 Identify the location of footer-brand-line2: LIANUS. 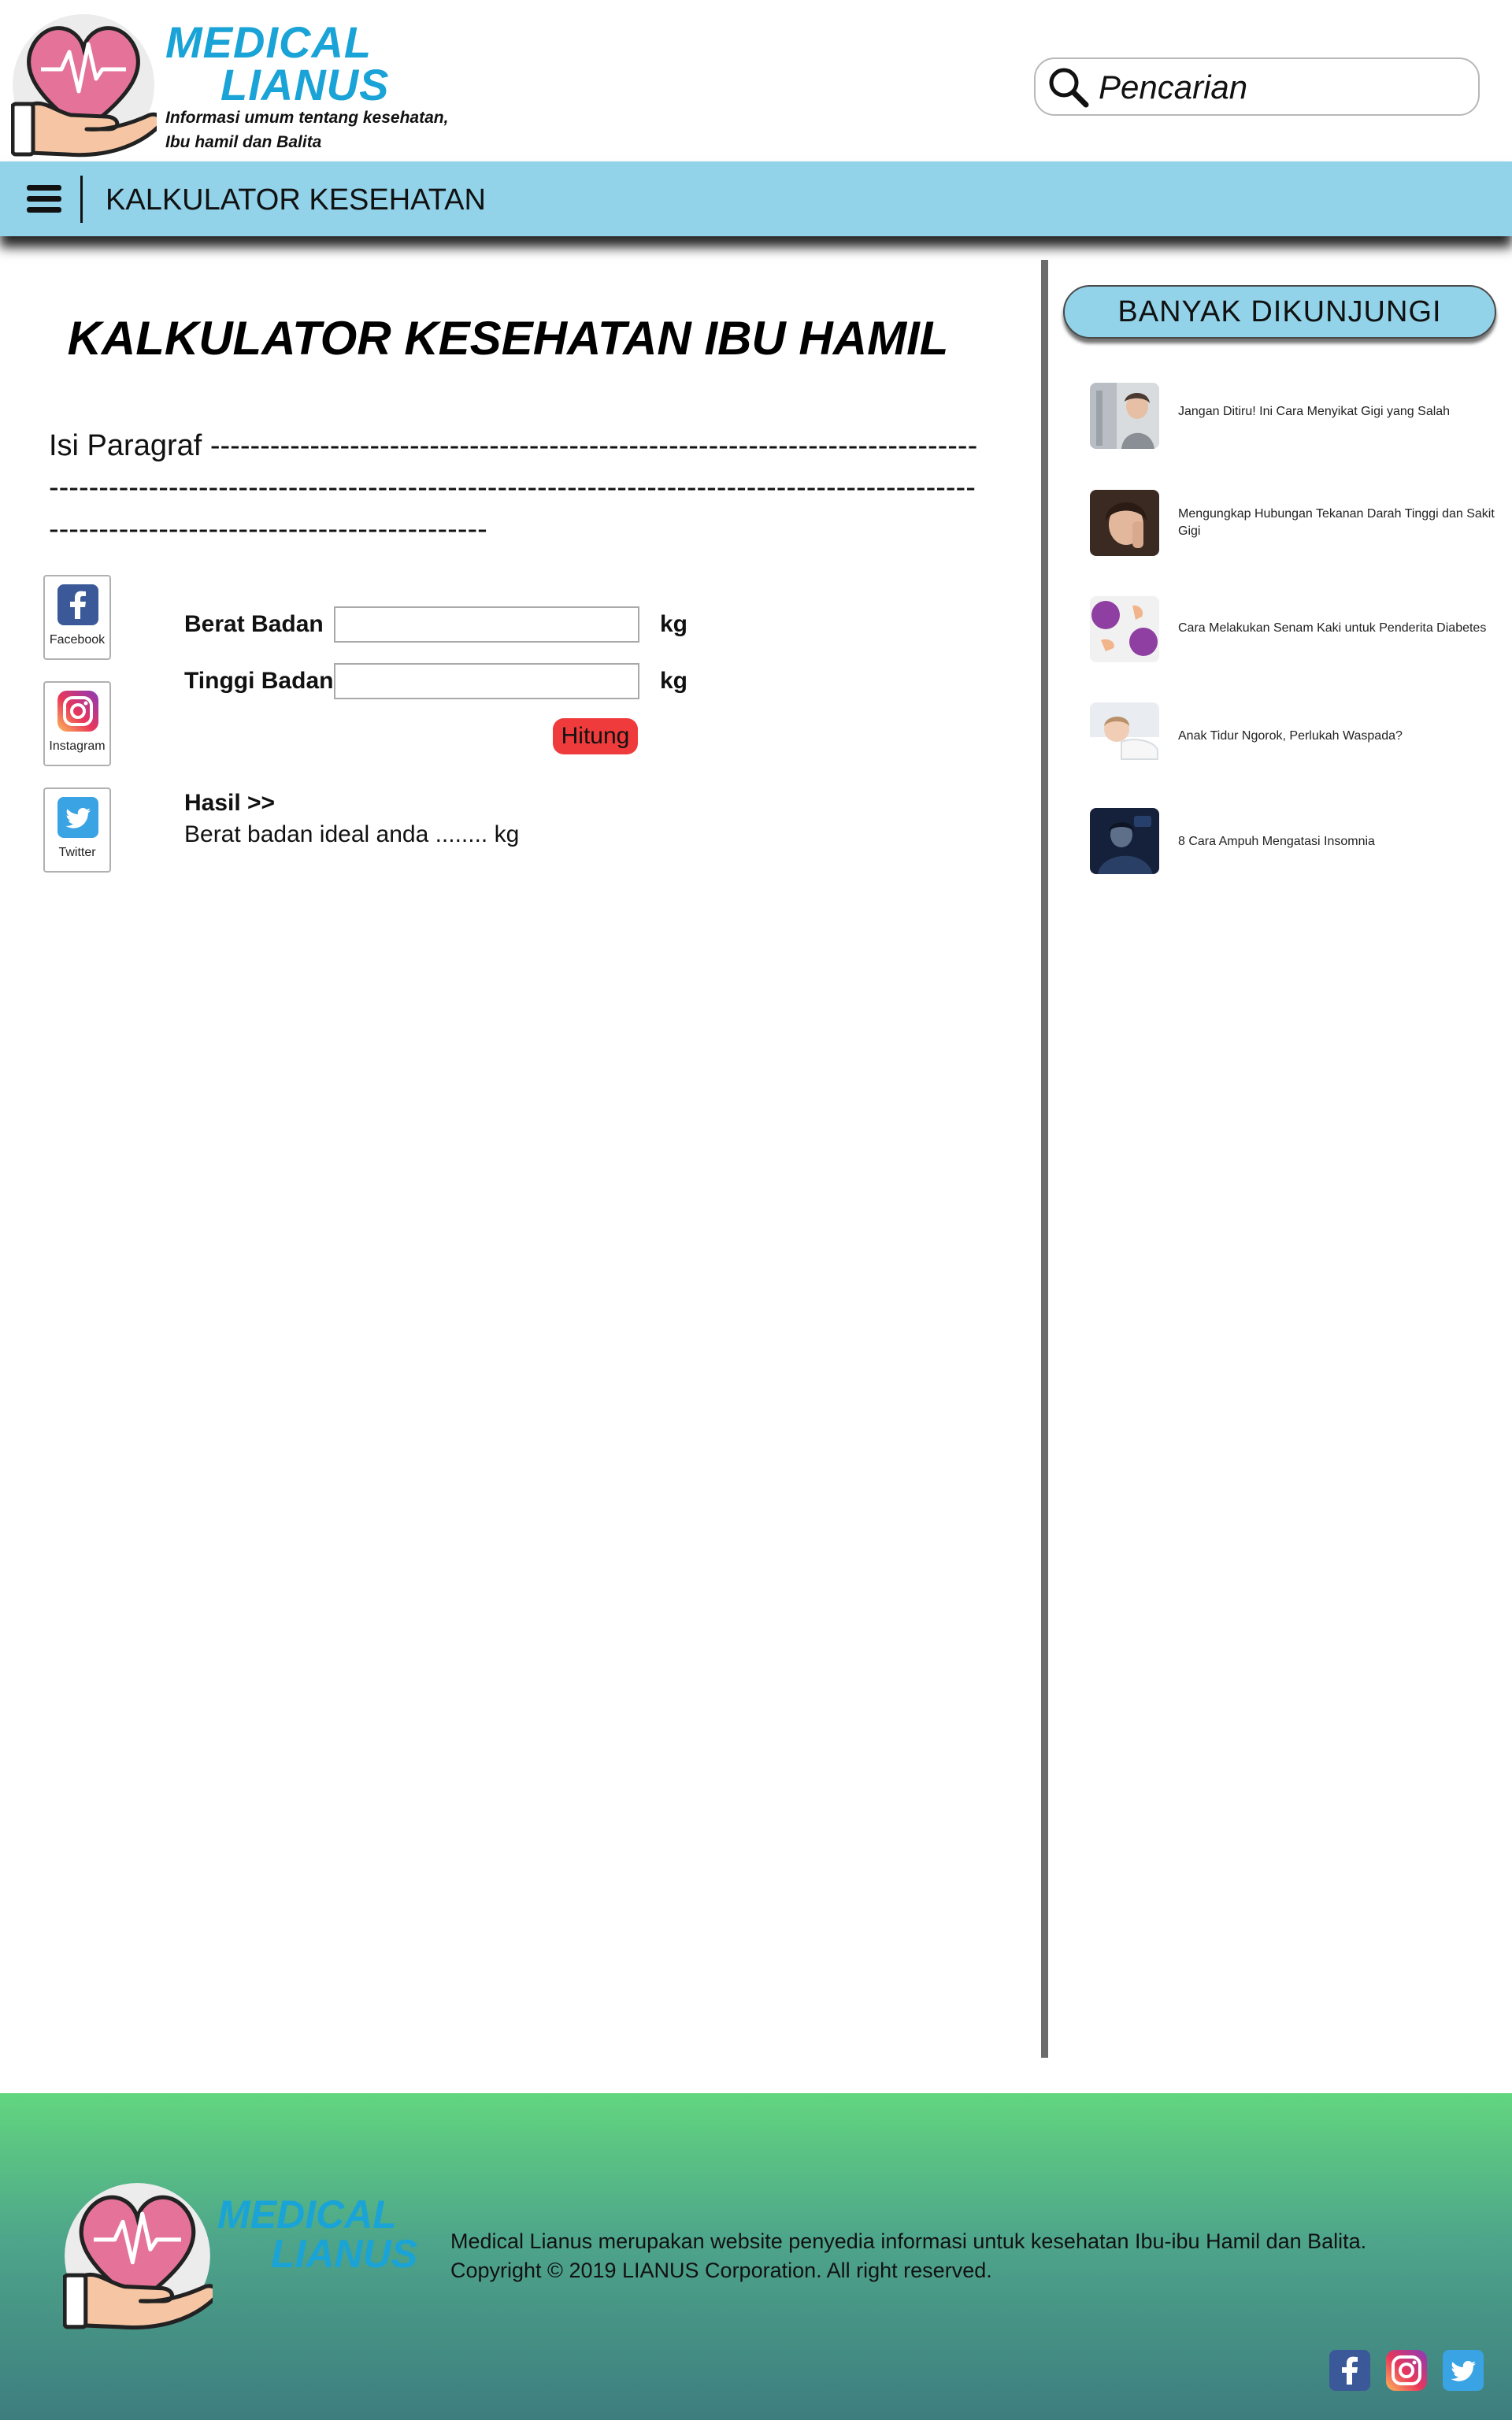
(344, 2254).